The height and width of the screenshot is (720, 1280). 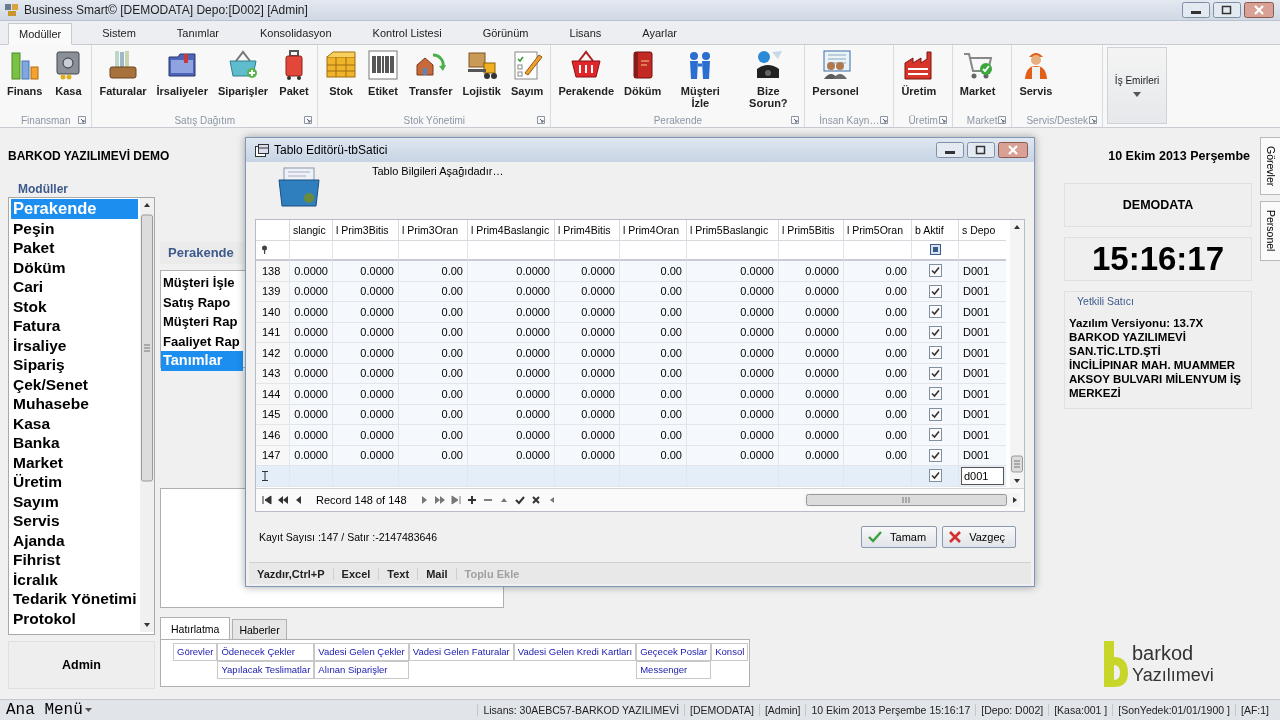 What do you see at coordinates (982, 476) in the screenshot?
I see `input-field: d001` at bounding box center [982, 476].